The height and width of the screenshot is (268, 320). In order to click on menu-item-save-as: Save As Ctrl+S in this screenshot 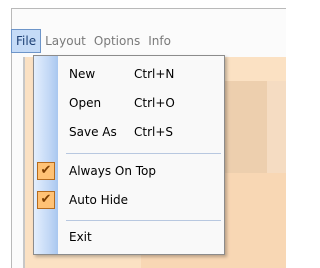, I will do `click(129, 133)`.